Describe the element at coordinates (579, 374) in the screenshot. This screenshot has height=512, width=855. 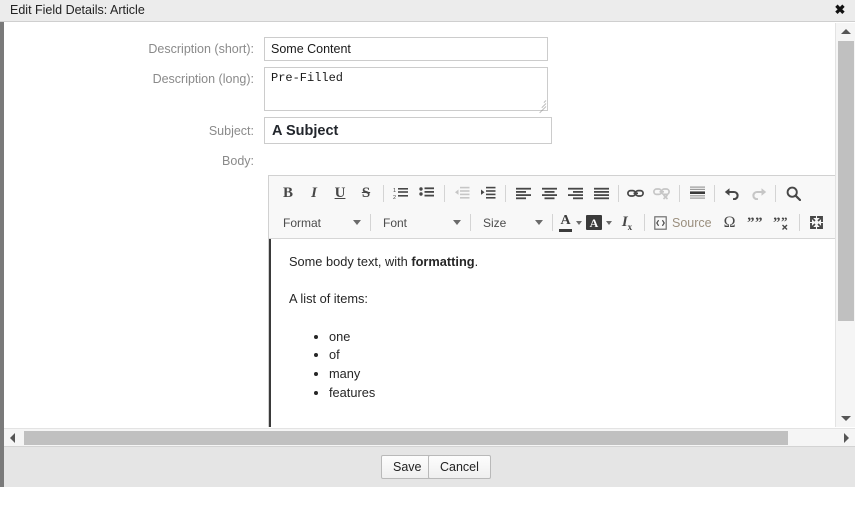
I see `list-item: many` at that location.